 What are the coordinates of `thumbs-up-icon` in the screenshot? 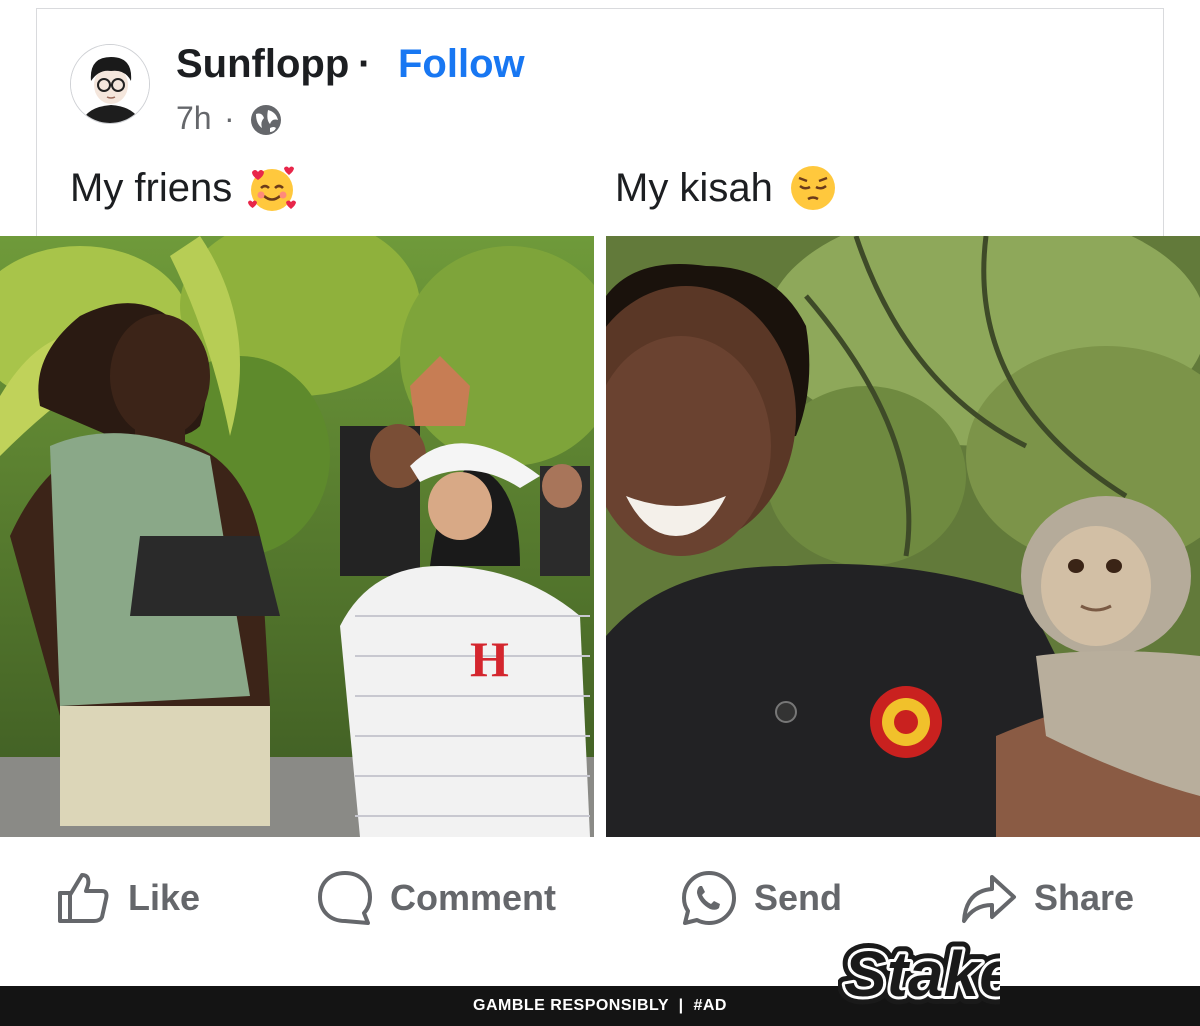 It's located at (83, 898).